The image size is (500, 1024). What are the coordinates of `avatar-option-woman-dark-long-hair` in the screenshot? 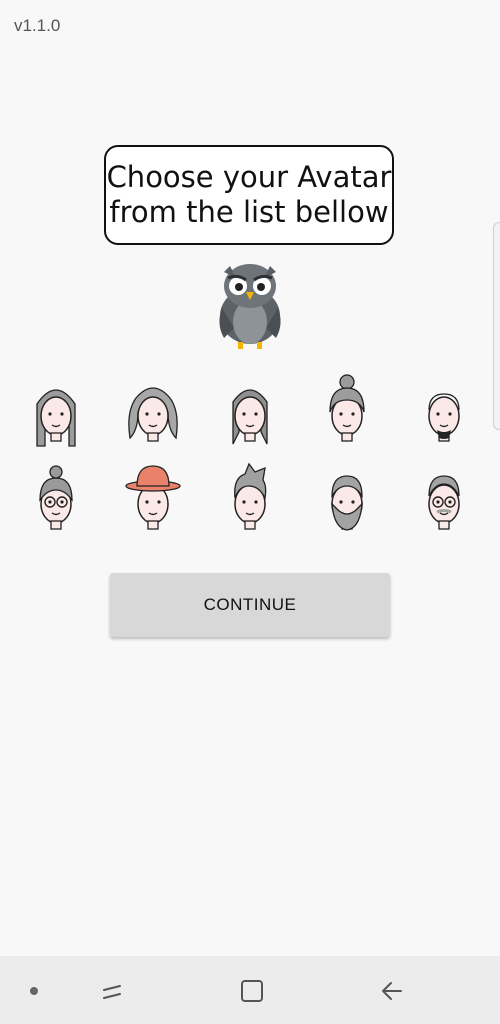 It's located at (250, 412).